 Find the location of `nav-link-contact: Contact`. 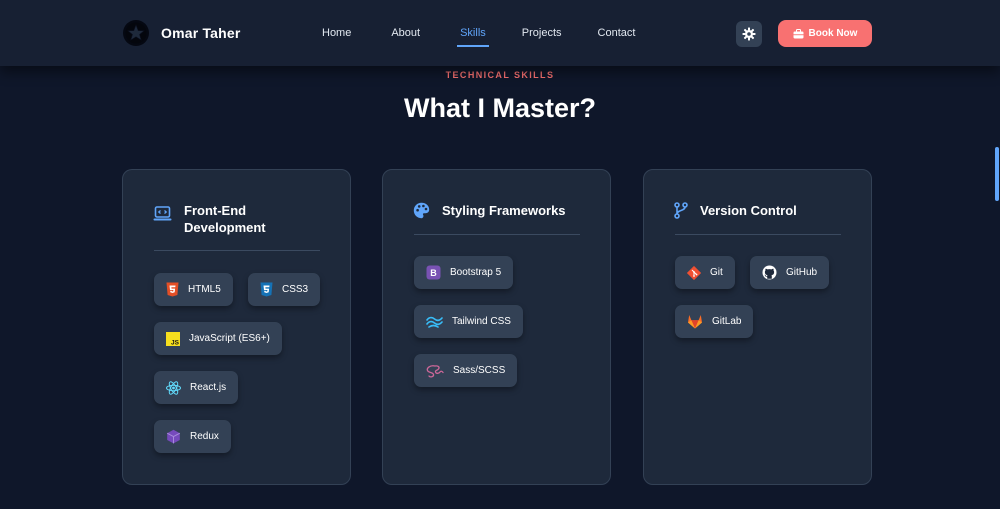

nav-link-contact: Contact is located at coordinates (617, 33).